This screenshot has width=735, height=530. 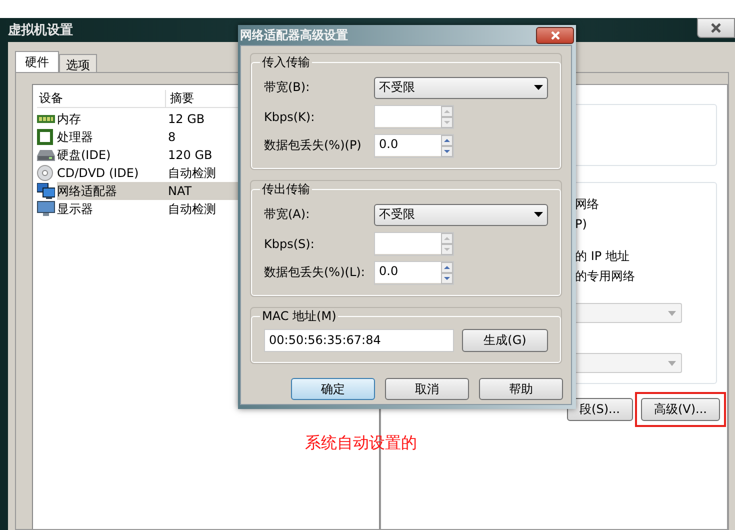 What do you see at coordinates (45, 137) in the screenshot?
I see `chip-icon` at bounding box center [45, 137].